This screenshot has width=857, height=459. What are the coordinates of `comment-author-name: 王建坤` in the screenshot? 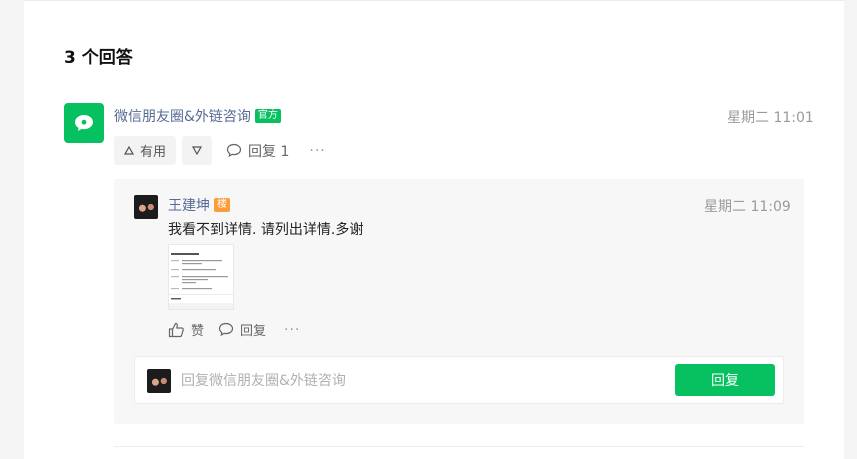 It's located at (189, 205).